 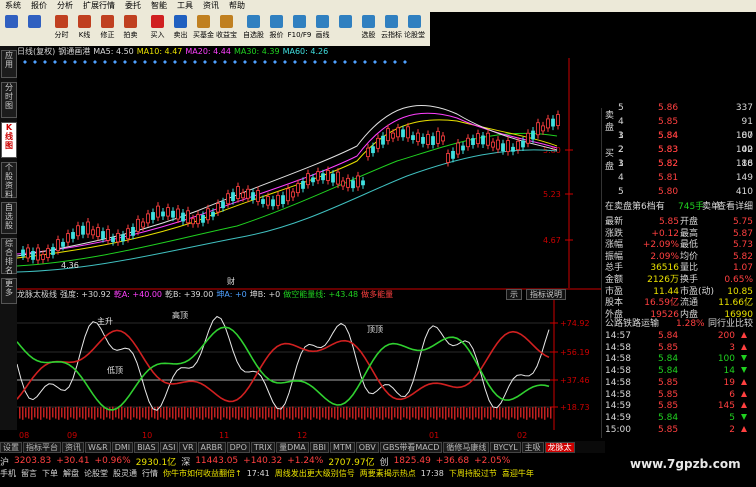 What do you see at coordinates (188, 447) in the screenshot?
I see `indicator-tab: VR` at bounding box center [188, 447].